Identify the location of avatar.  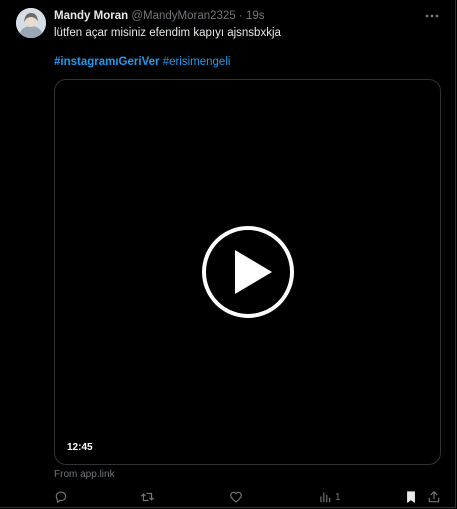
(31, 23).